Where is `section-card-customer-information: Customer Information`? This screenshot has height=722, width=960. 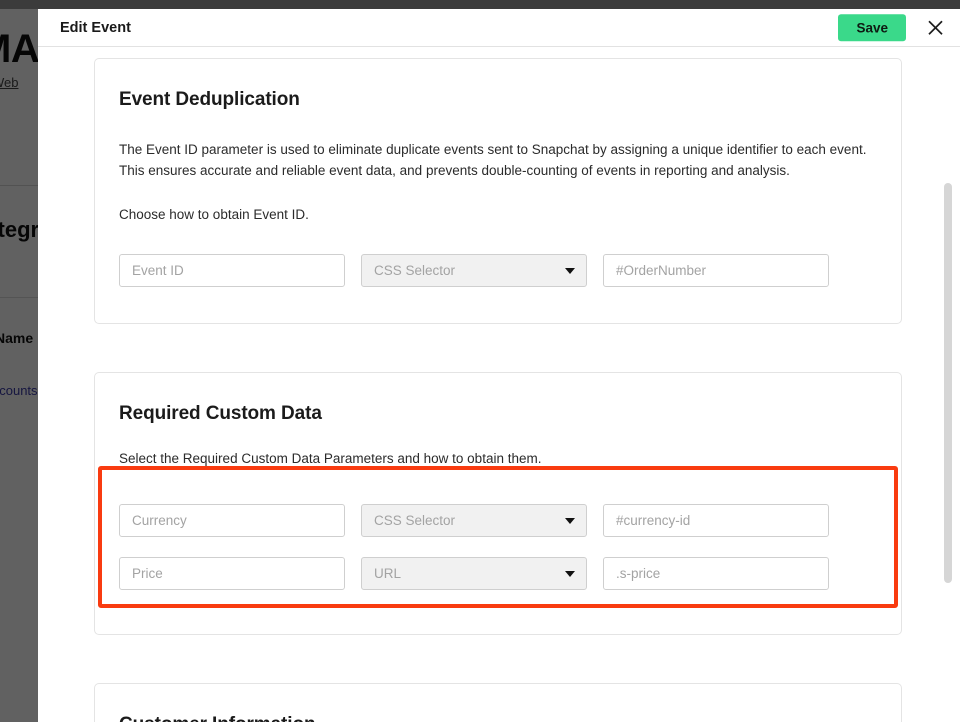
section-card-customer-information: Customer Information is located at coordinates (498, 702).